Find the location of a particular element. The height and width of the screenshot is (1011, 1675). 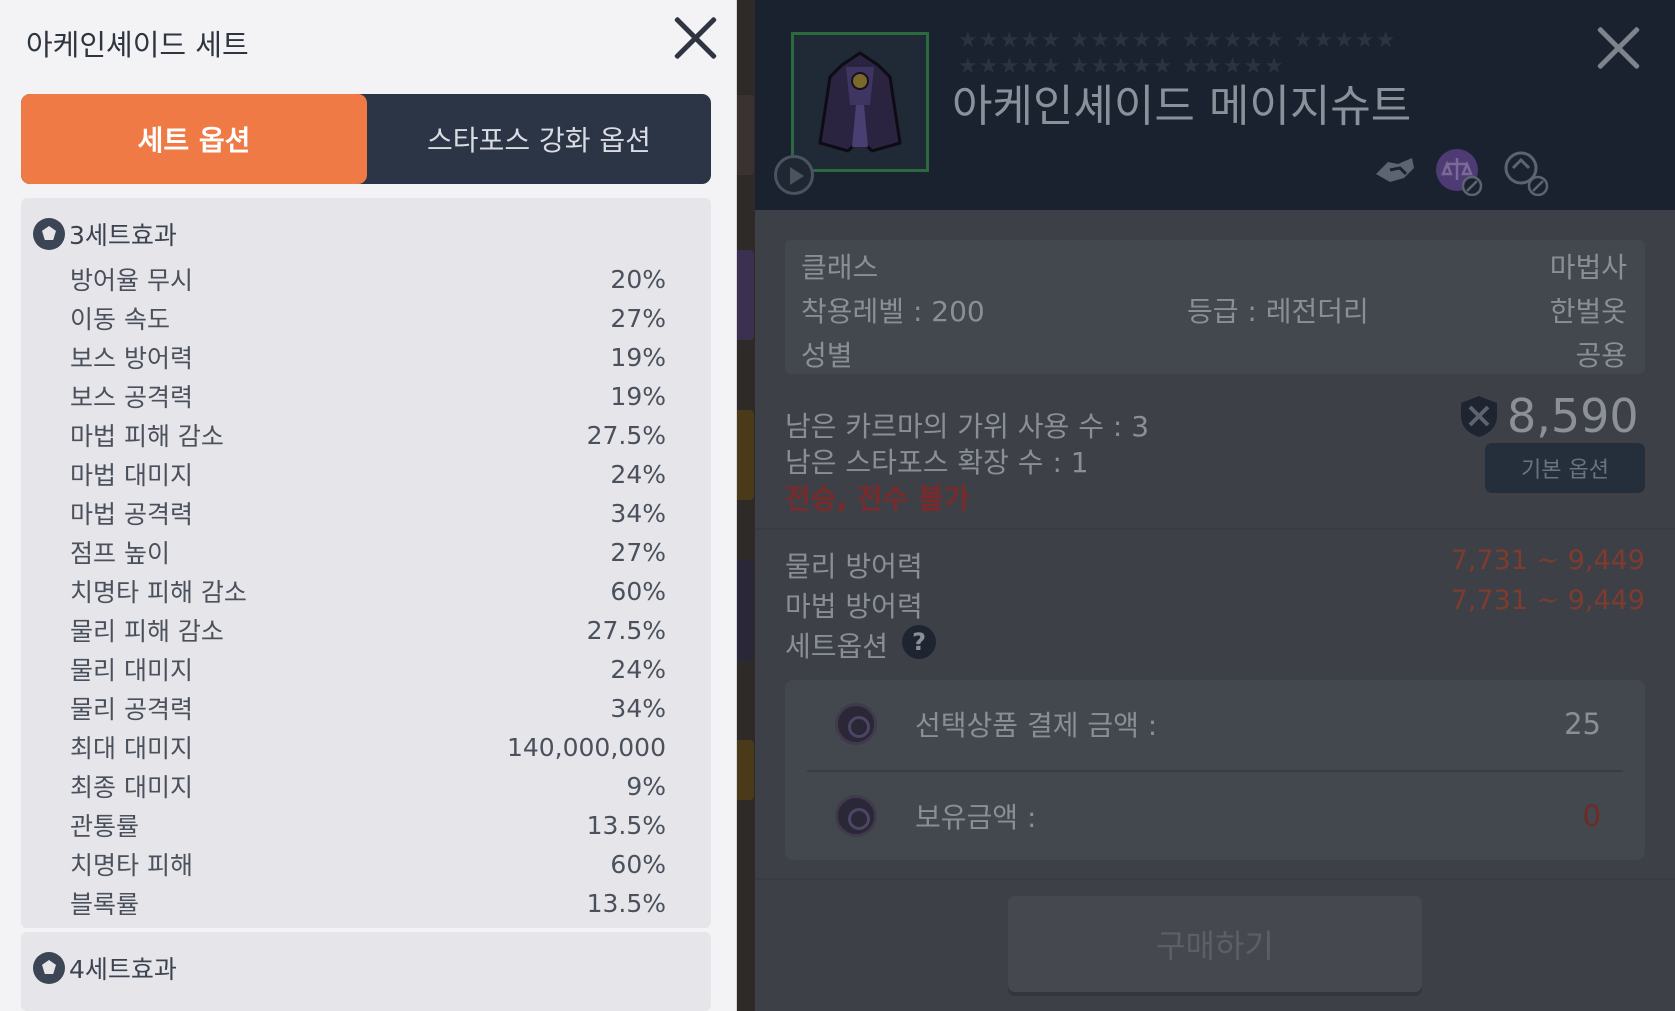

set-option-row: 마법 피해 감소 27.5% is located at coordinates (368, 435).